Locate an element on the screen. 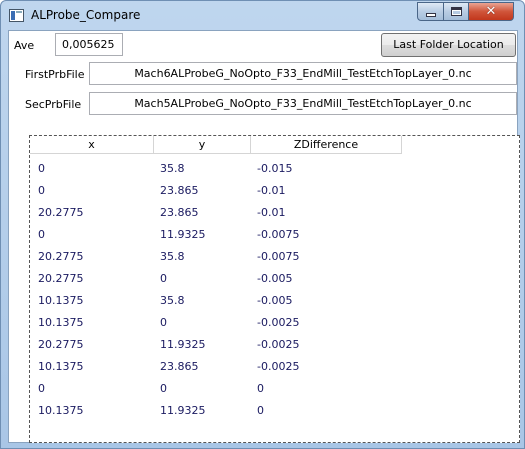  table-row: 0 0 0 is located at coordinates (274, 389).